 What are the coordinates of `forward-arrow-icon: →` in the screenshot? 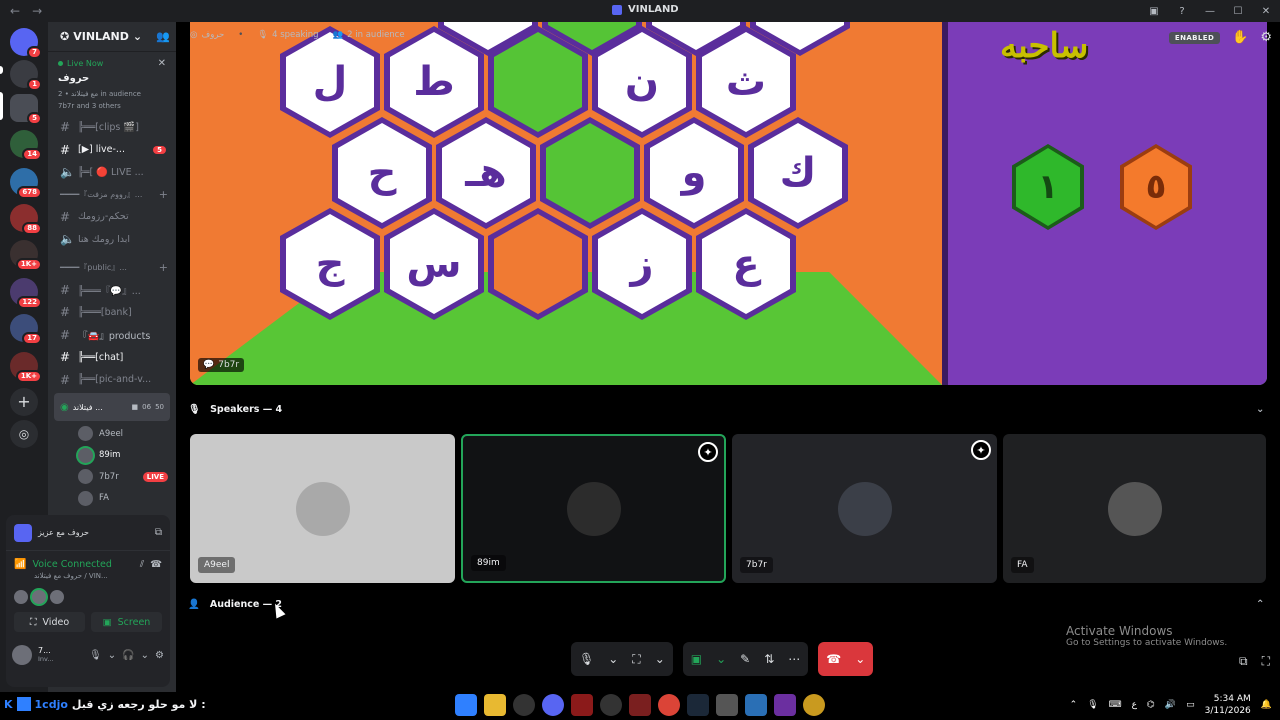 It's located at (37, 11).